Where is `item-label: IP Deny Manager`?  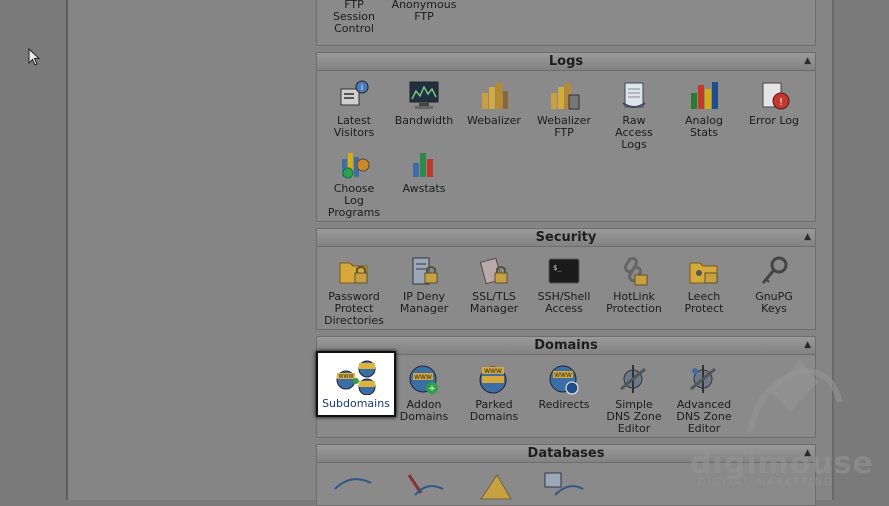 item-label: IP Deny Manager is located at coordinates (424, 302).